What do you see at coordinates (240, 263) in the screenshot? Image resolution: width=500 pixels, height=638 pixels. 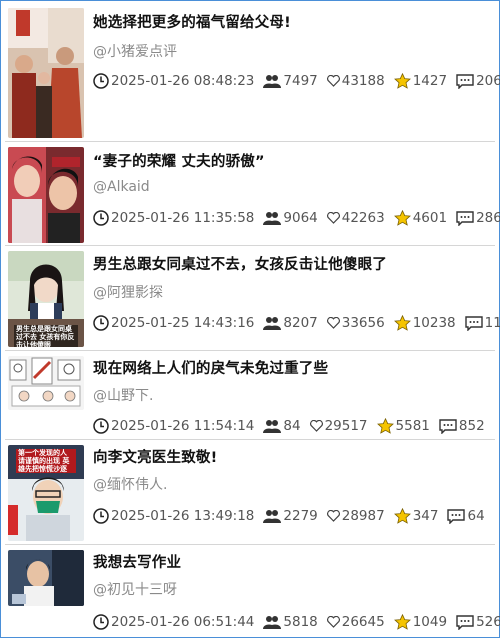 I see `video-title: 男生总跟女同桌过不去，女孩反击让他傻眼了` at bounding box center [240, 263].